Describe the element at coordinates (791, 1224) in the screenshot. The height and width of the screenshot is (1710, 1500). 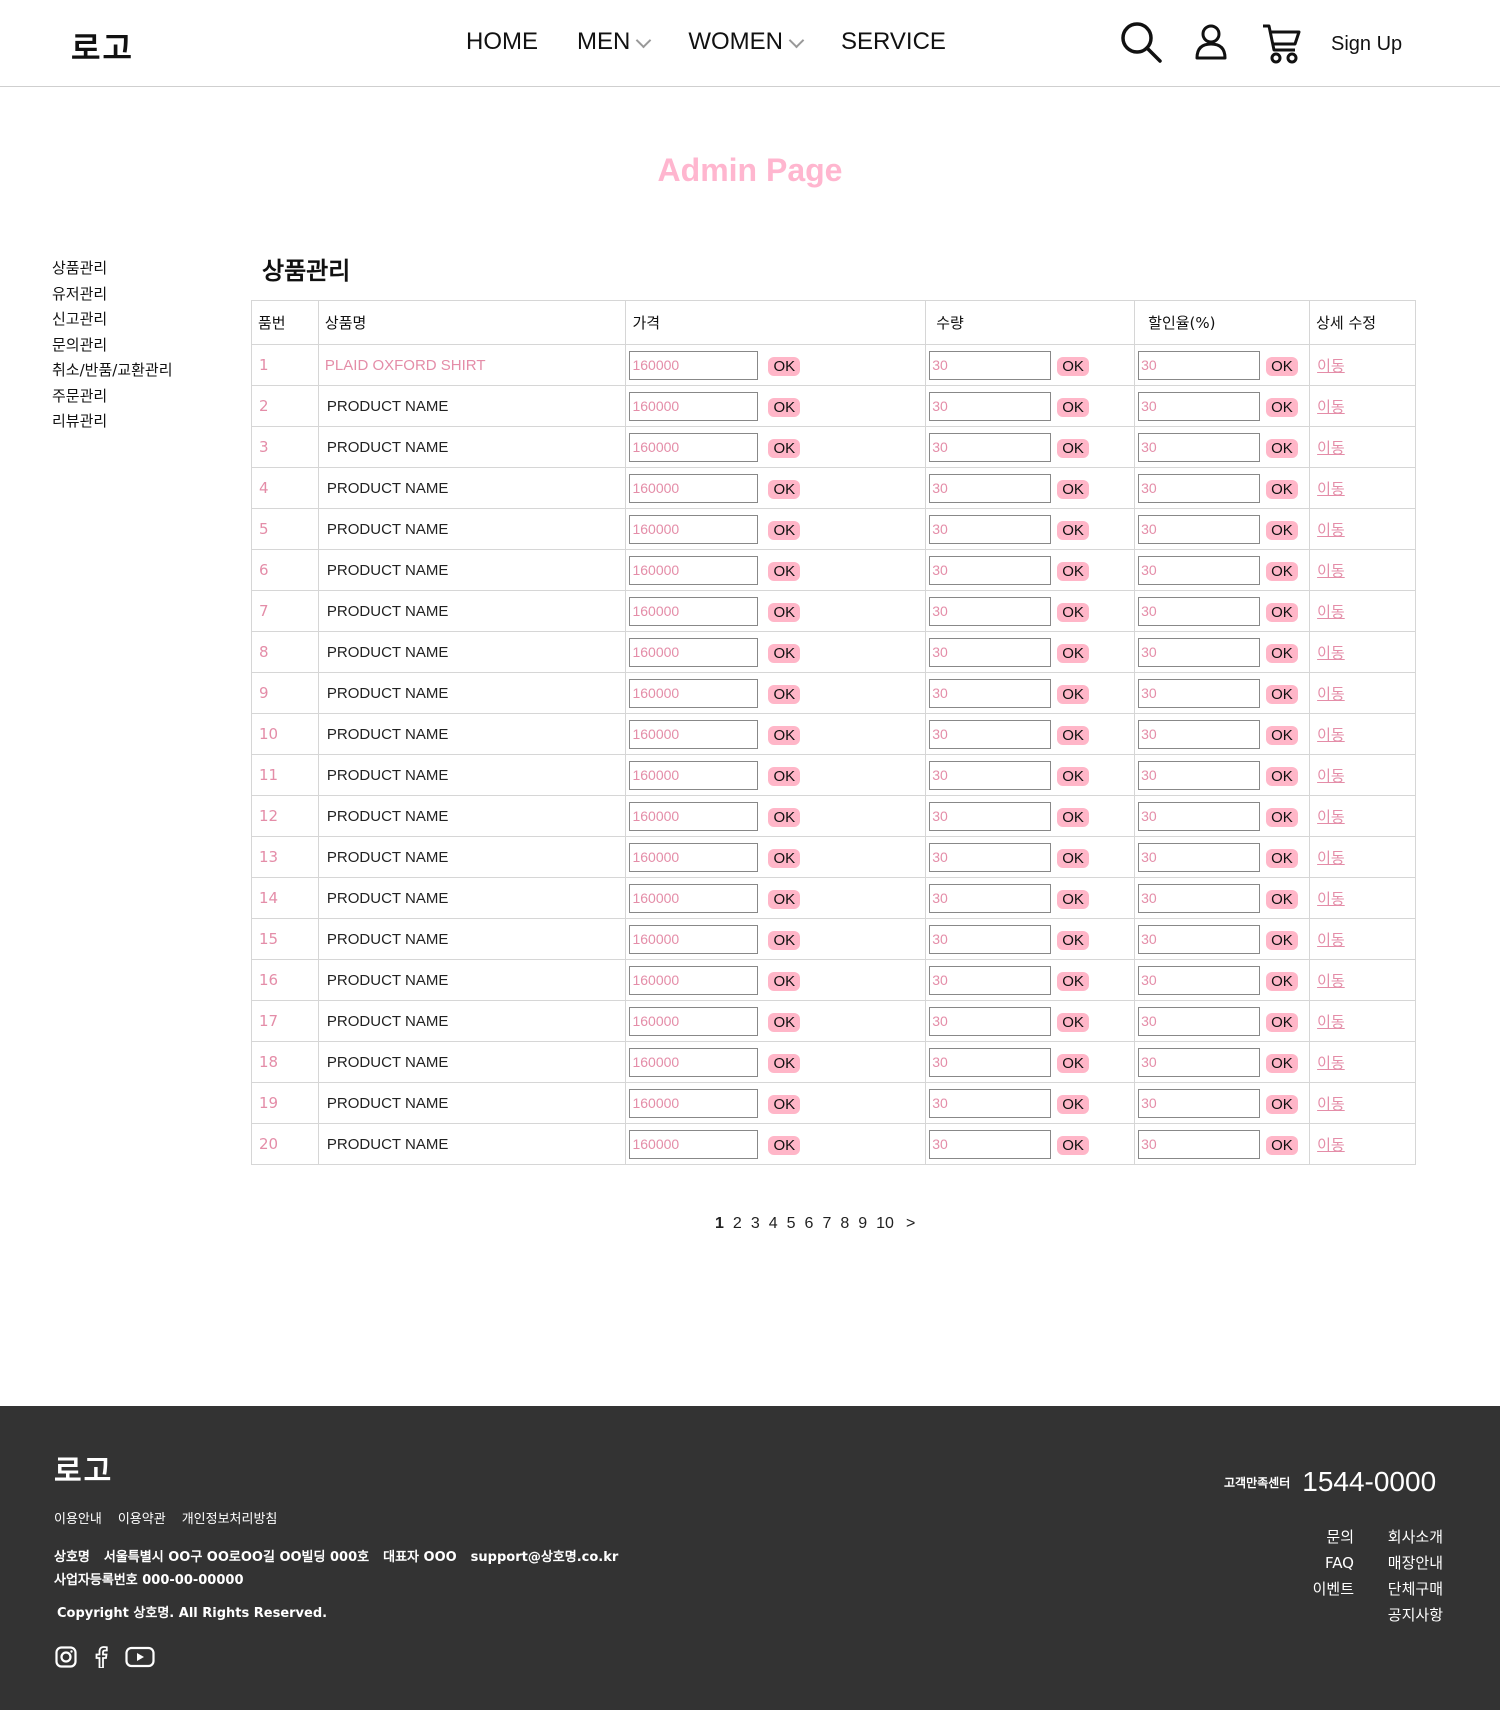
I see `page-link: 5` at that location.